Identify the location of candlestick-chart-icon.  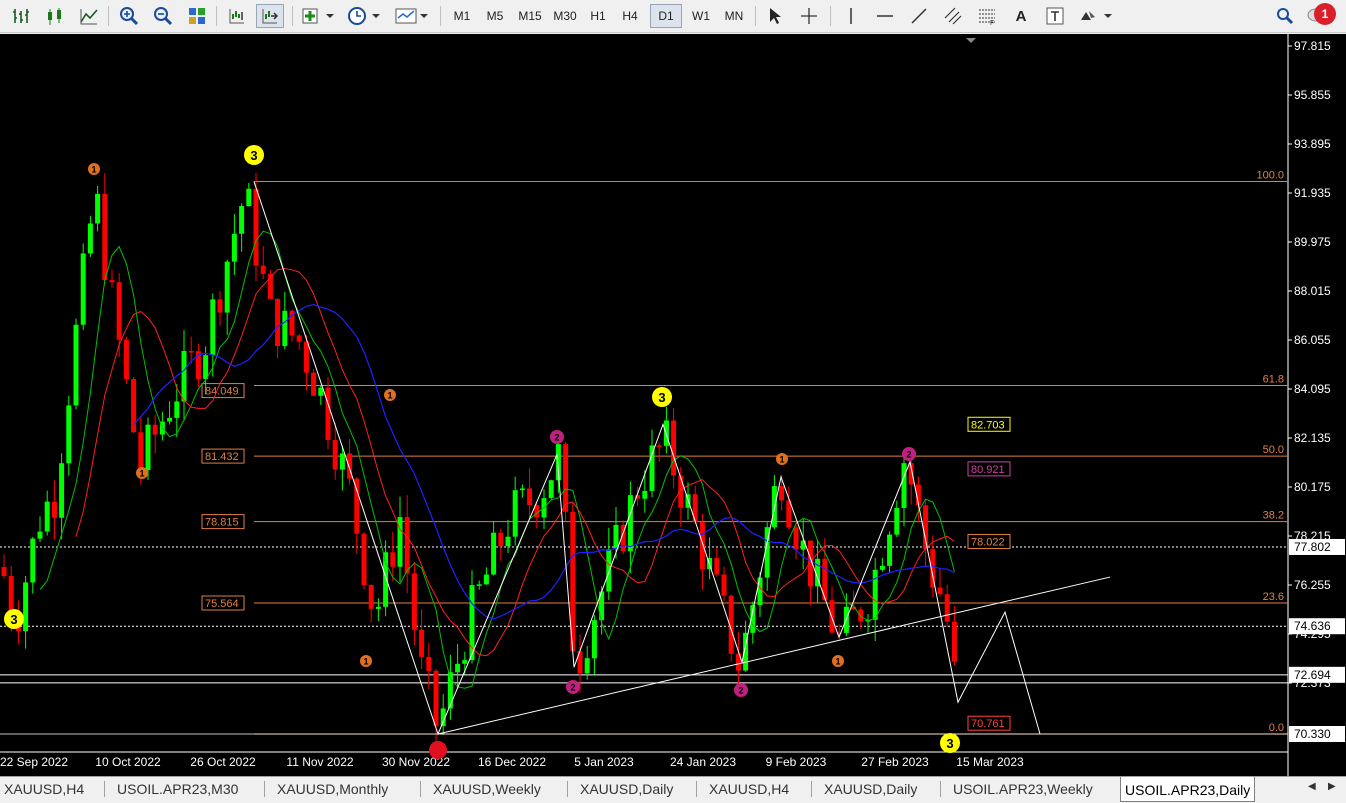
(55, 16).